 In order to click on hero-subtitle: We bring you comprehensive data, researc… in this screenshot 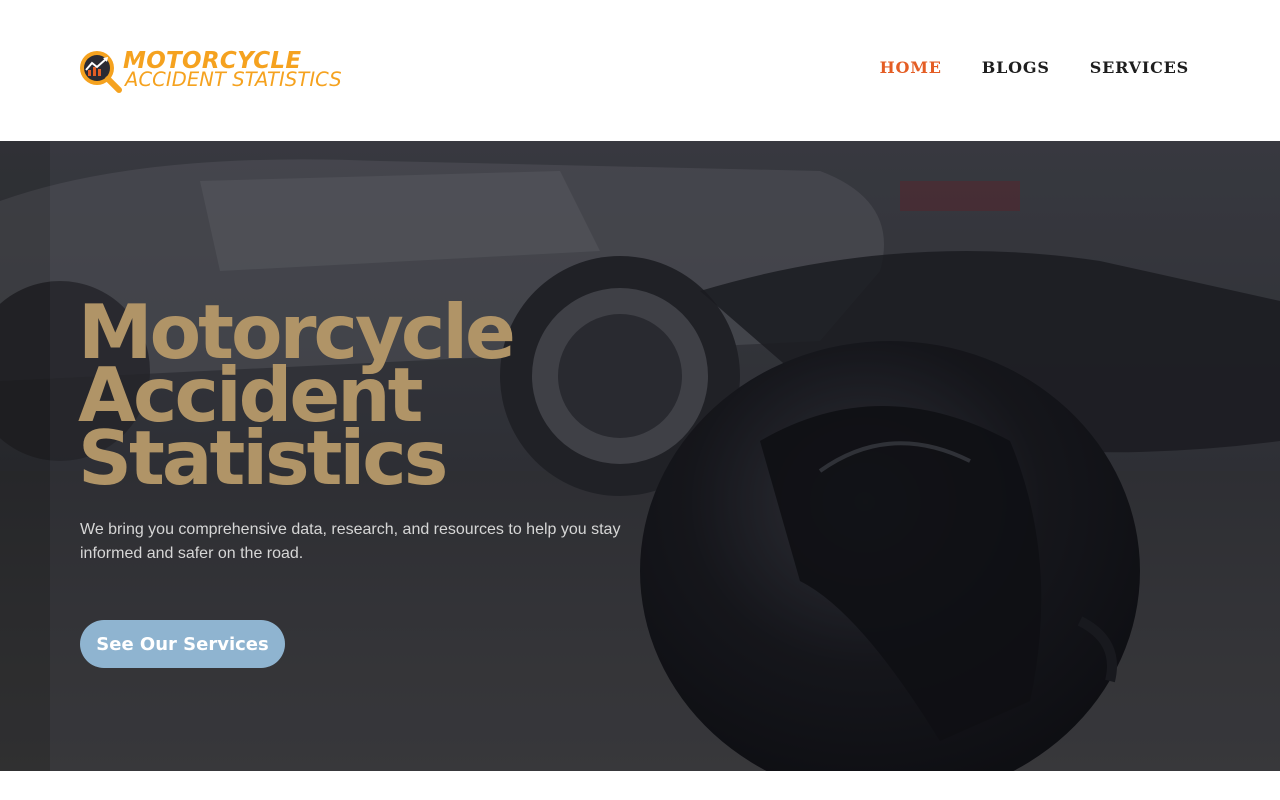, I will do `click(350, 541)`.